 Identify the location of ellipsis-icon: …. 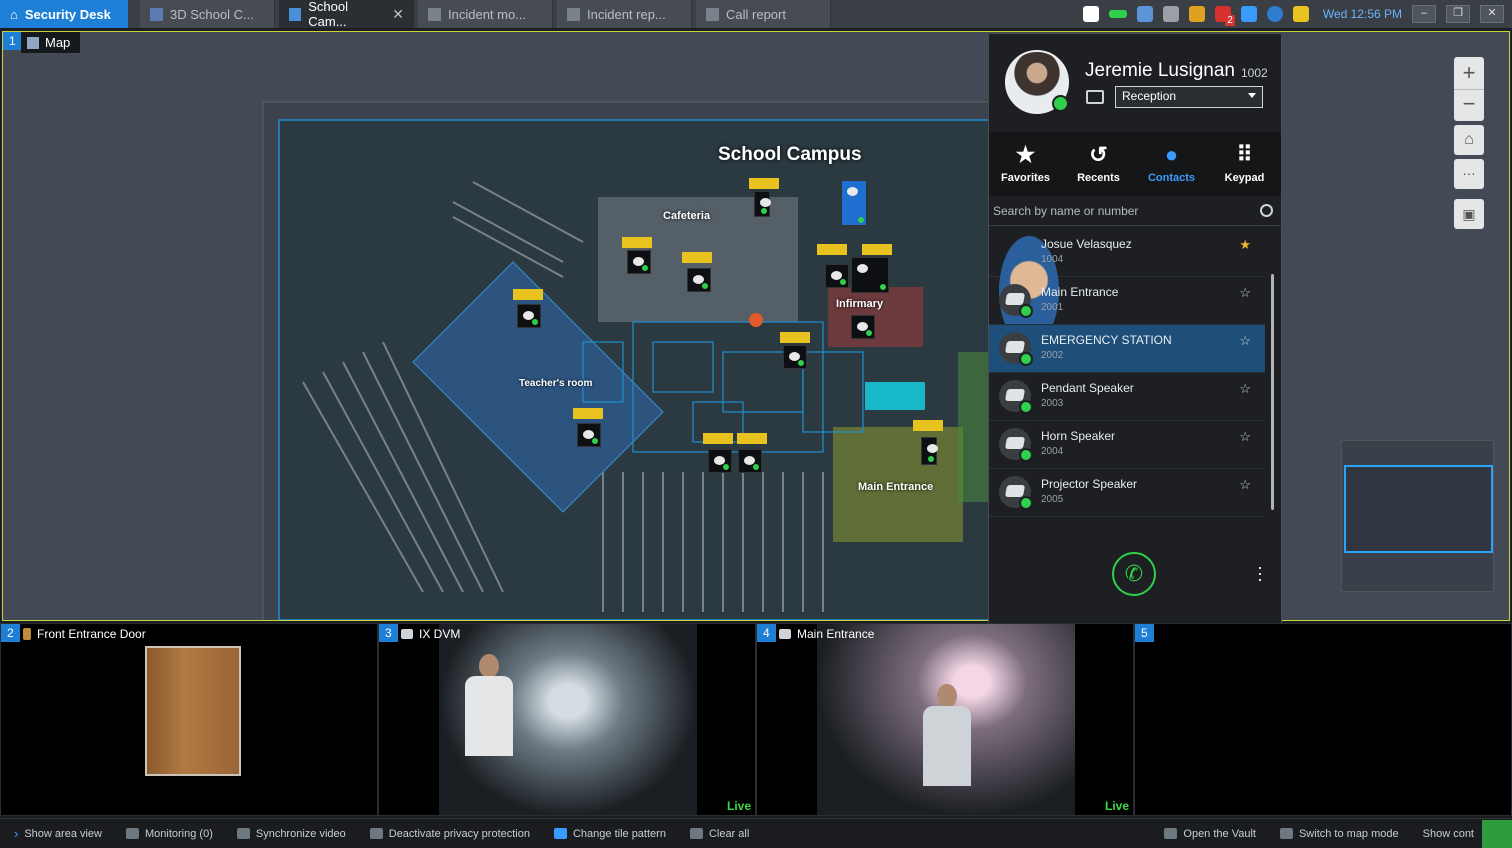
(1469, 170).